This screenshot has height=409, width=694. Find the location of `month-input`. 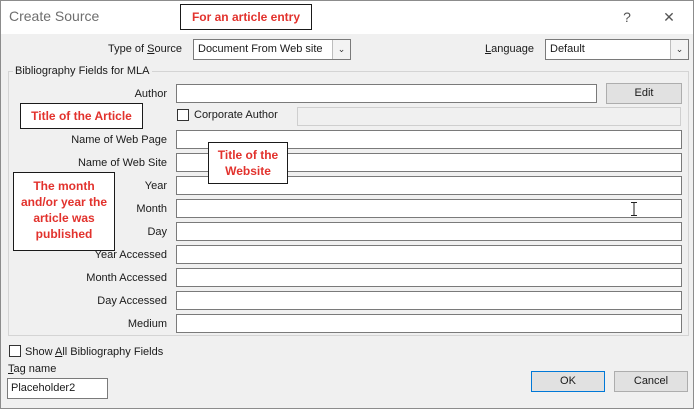

month-input is located at coordinates (429, 208).